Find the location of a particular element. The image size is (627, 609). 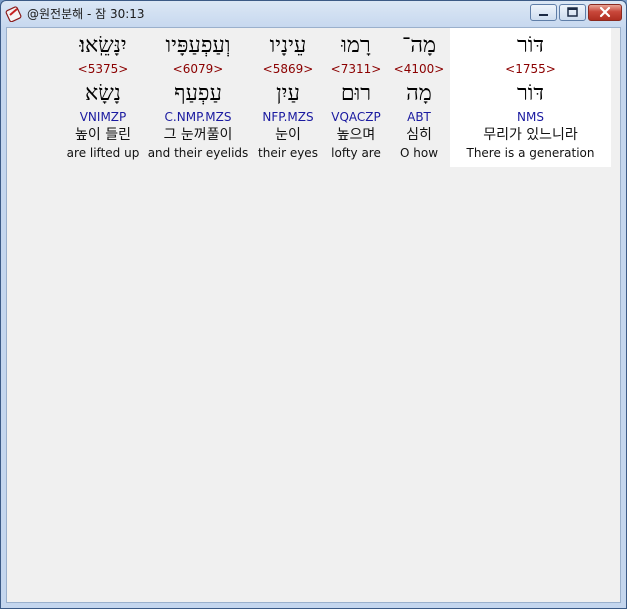

window-title: @원전분해 - 잠 30:13 is located at coordinates (86, 14).